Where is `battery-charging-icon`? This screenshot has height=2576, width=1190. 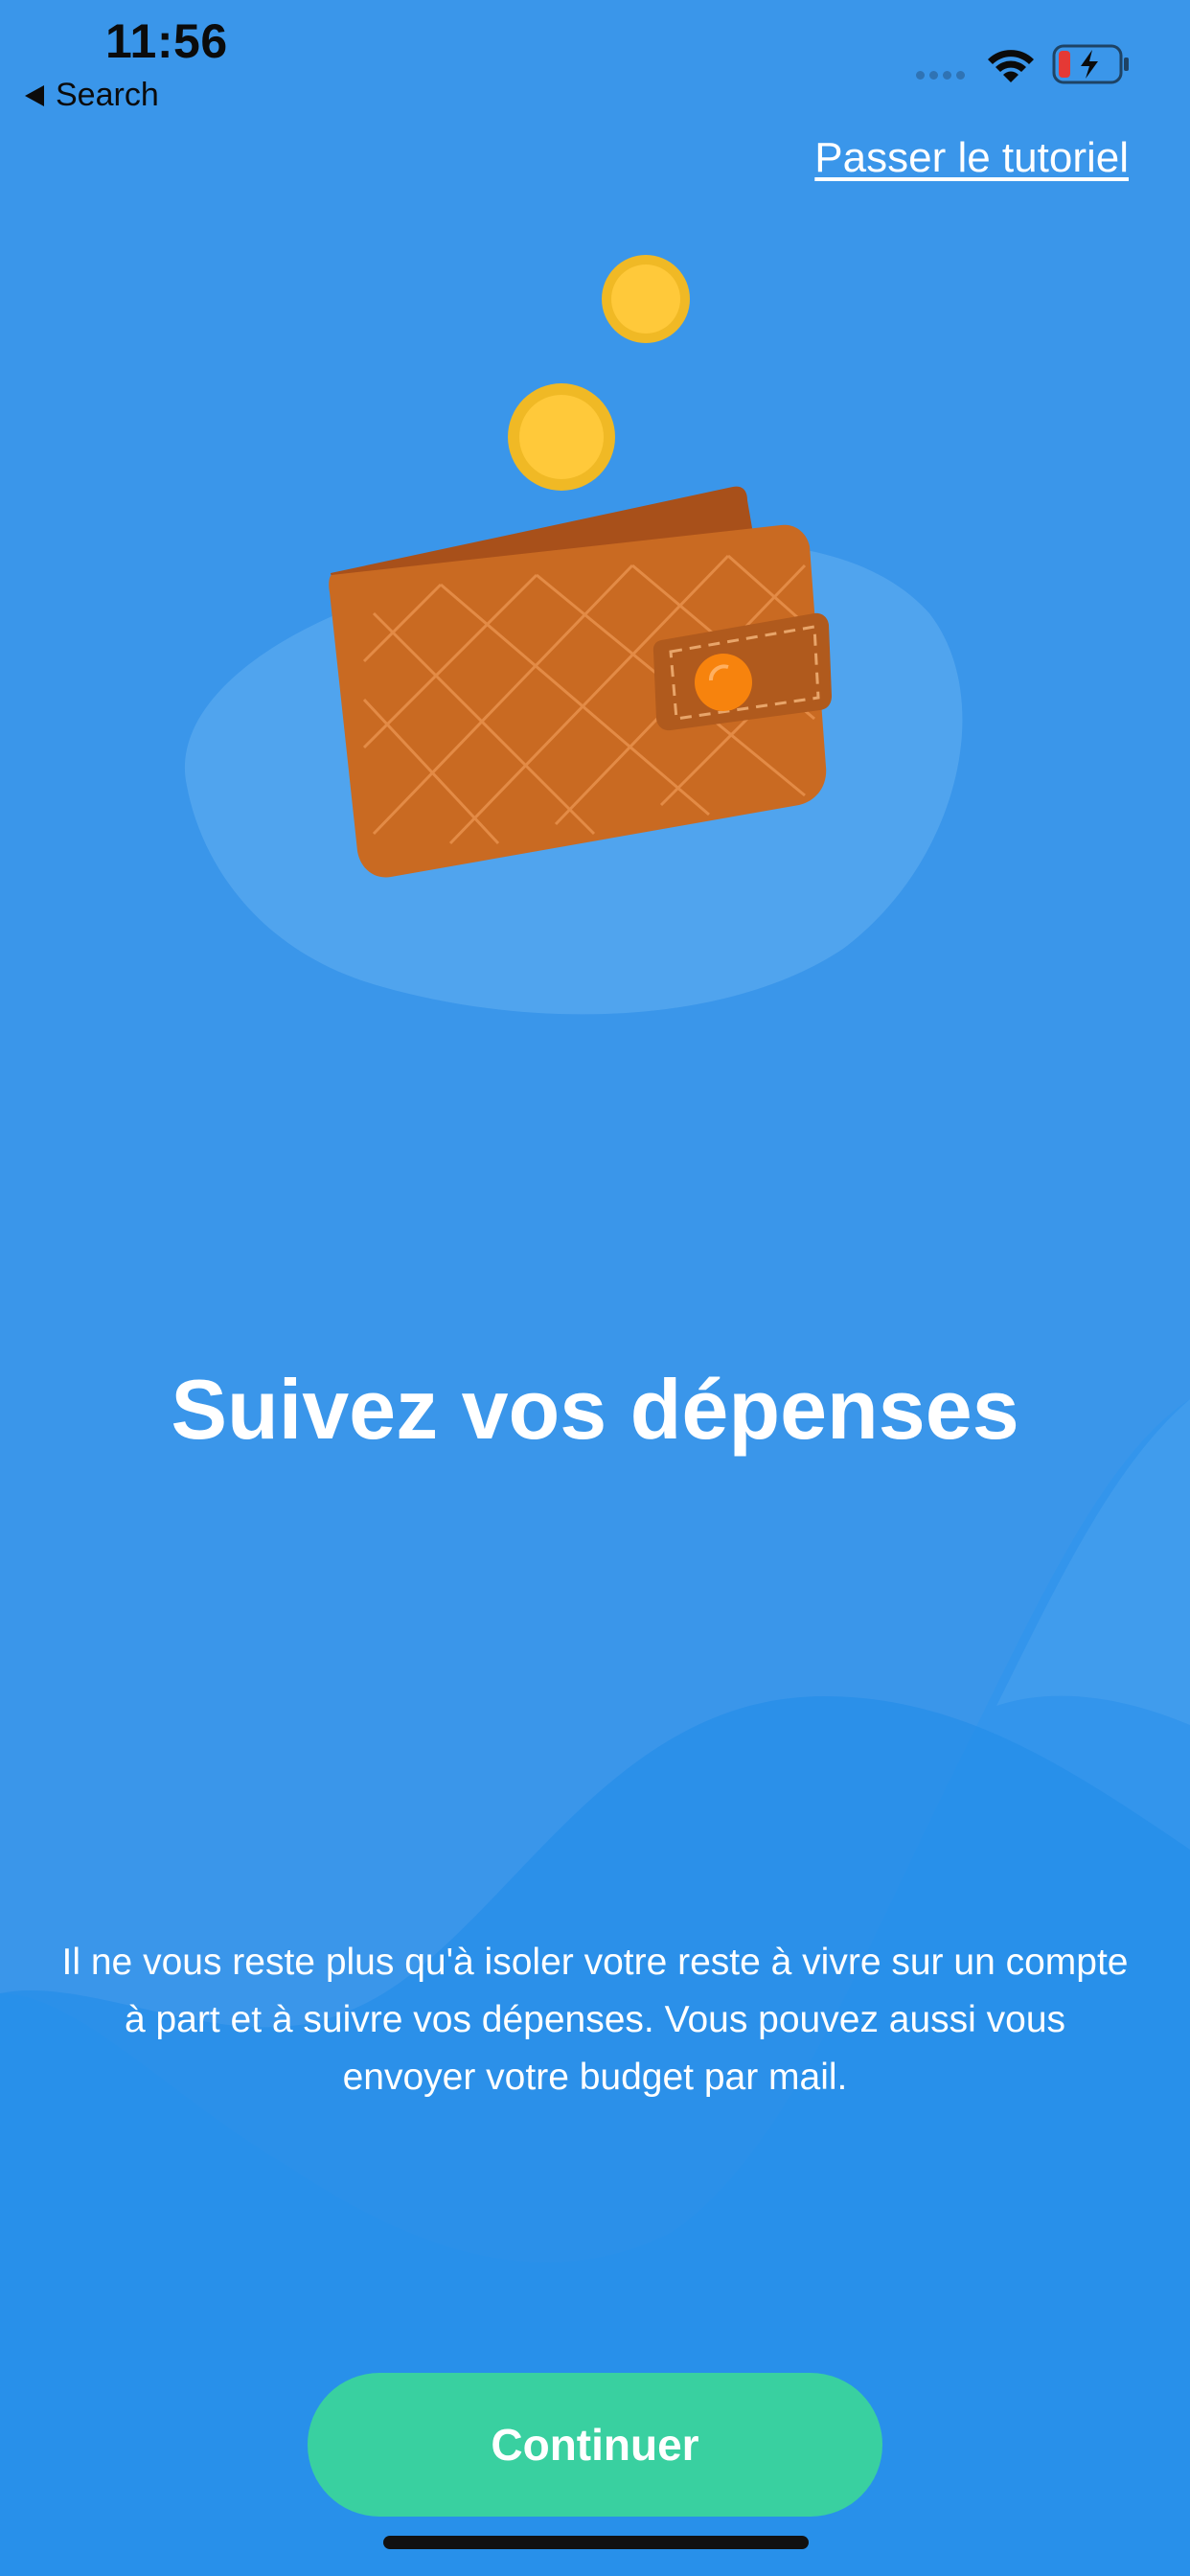
battery-charging-icon is located at coordinates (1091, 64).